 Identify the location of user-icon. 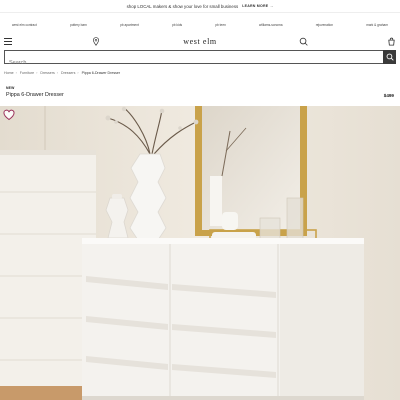
(303, 41).